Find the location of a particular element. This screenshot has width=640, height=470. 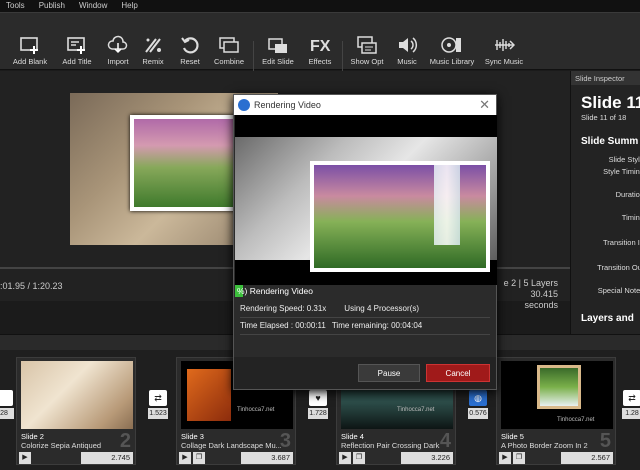

inspector-header: Slide Inspector is located at coordinates (605, 78).